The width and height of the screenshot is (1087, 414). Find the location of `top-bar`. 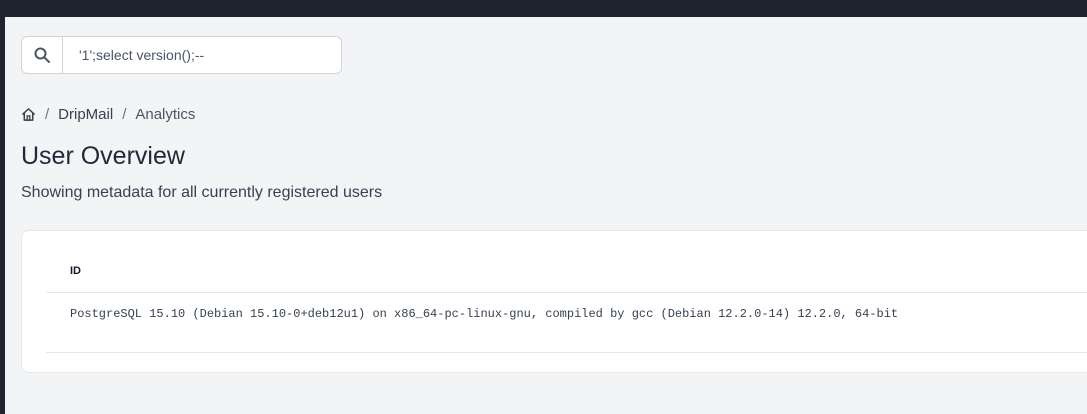

top-bar is located at coordinates (543, 8).